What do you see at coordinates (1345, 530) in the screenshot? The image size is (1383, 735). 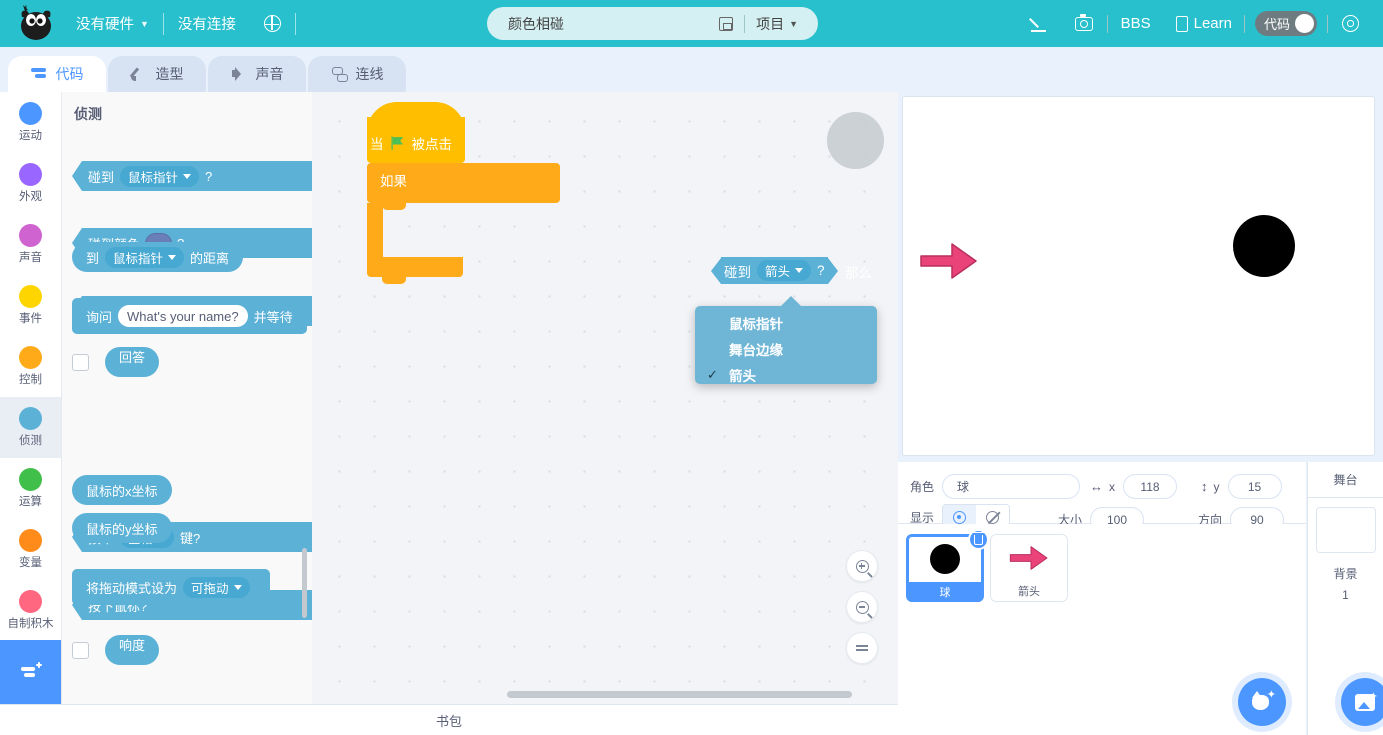 I see `stage-backdrop-thumb` at bounding box center [1345, 530].